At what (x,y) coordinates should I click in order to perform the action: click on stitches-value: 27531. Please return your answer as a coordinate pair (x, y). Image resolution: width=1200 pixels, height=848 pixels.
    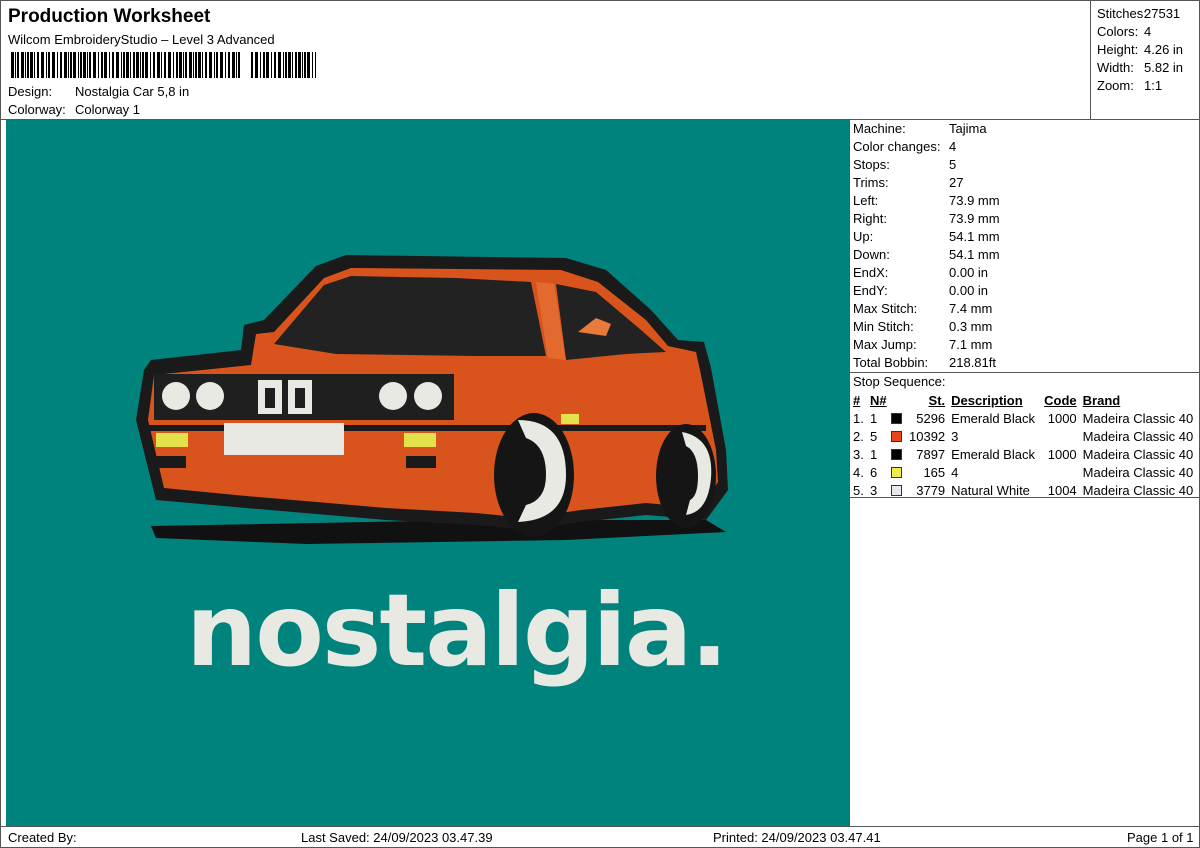
    Looking at the image, I should click on (1162, 13).